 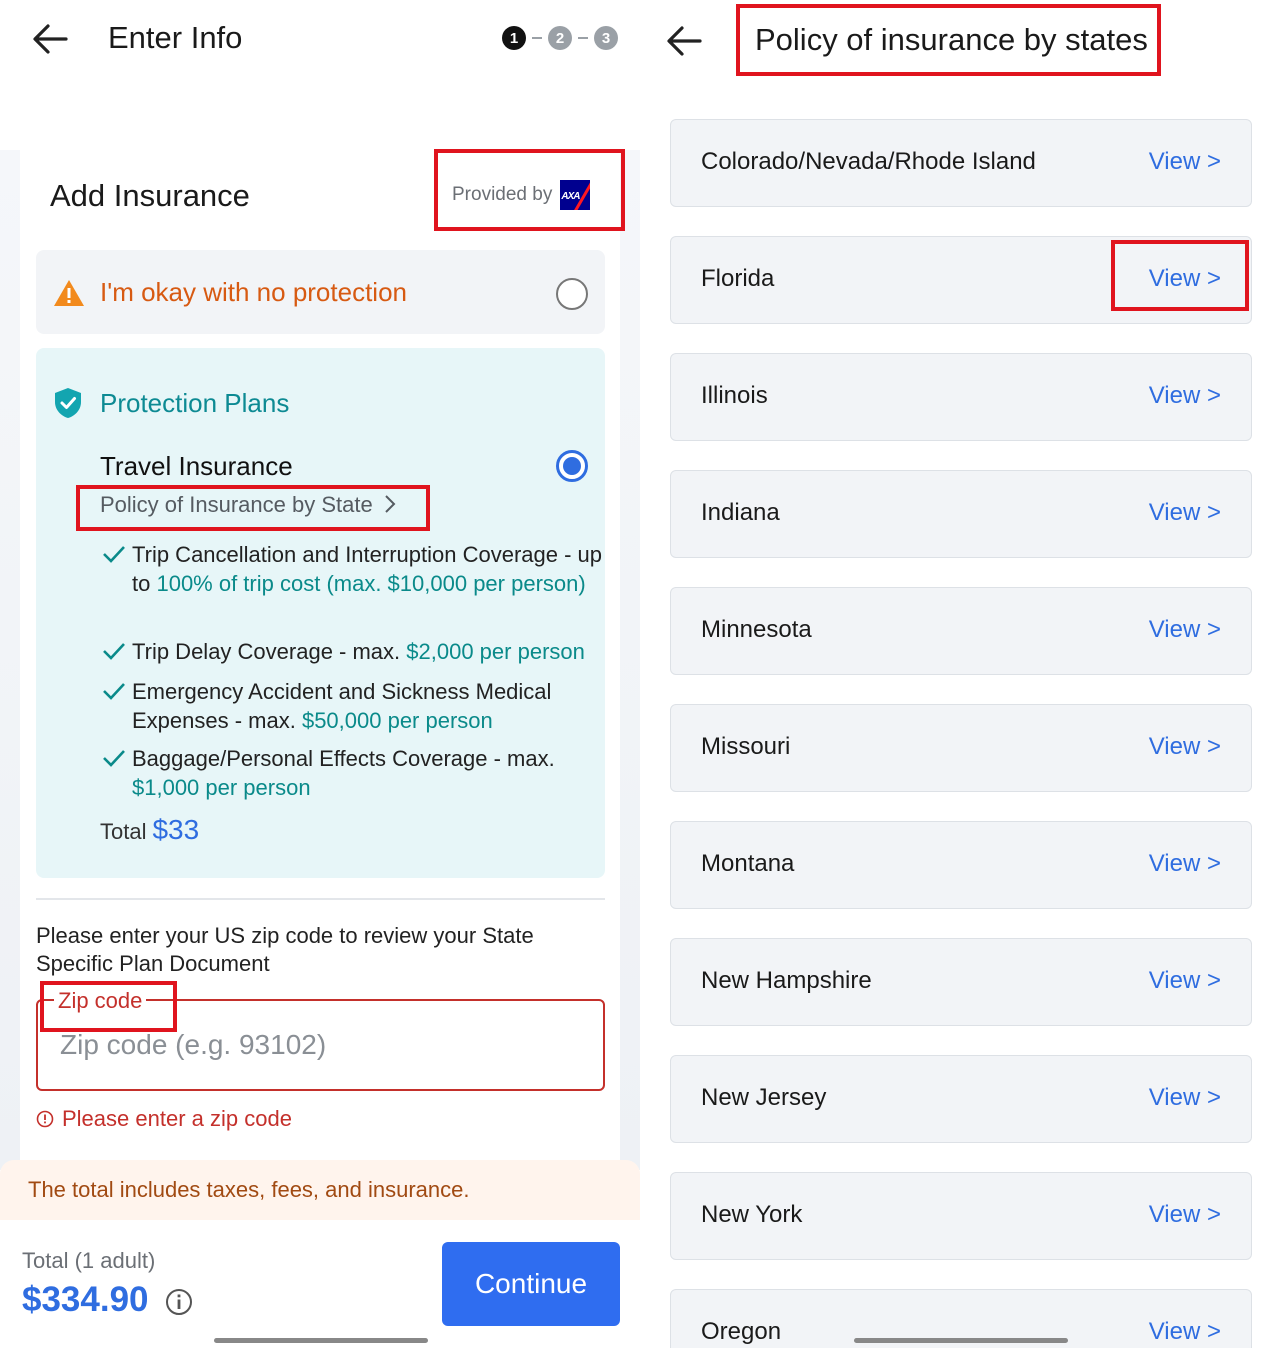 I want to click on state-row: New Jersey View >, so click(x=961, y=1099).